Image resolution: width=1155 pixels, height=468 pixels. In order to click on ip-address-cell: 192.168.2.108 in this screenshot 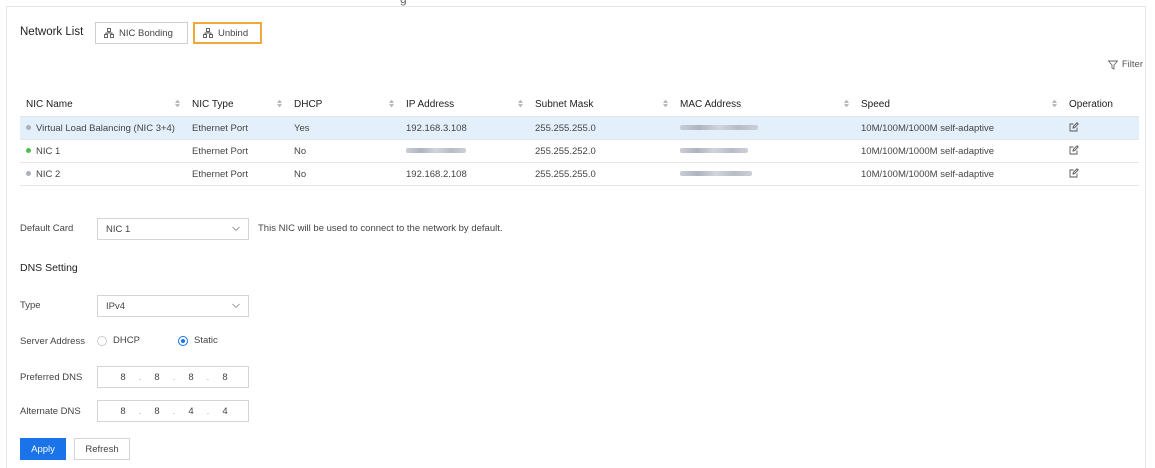, I will do `click(464, 174)`.